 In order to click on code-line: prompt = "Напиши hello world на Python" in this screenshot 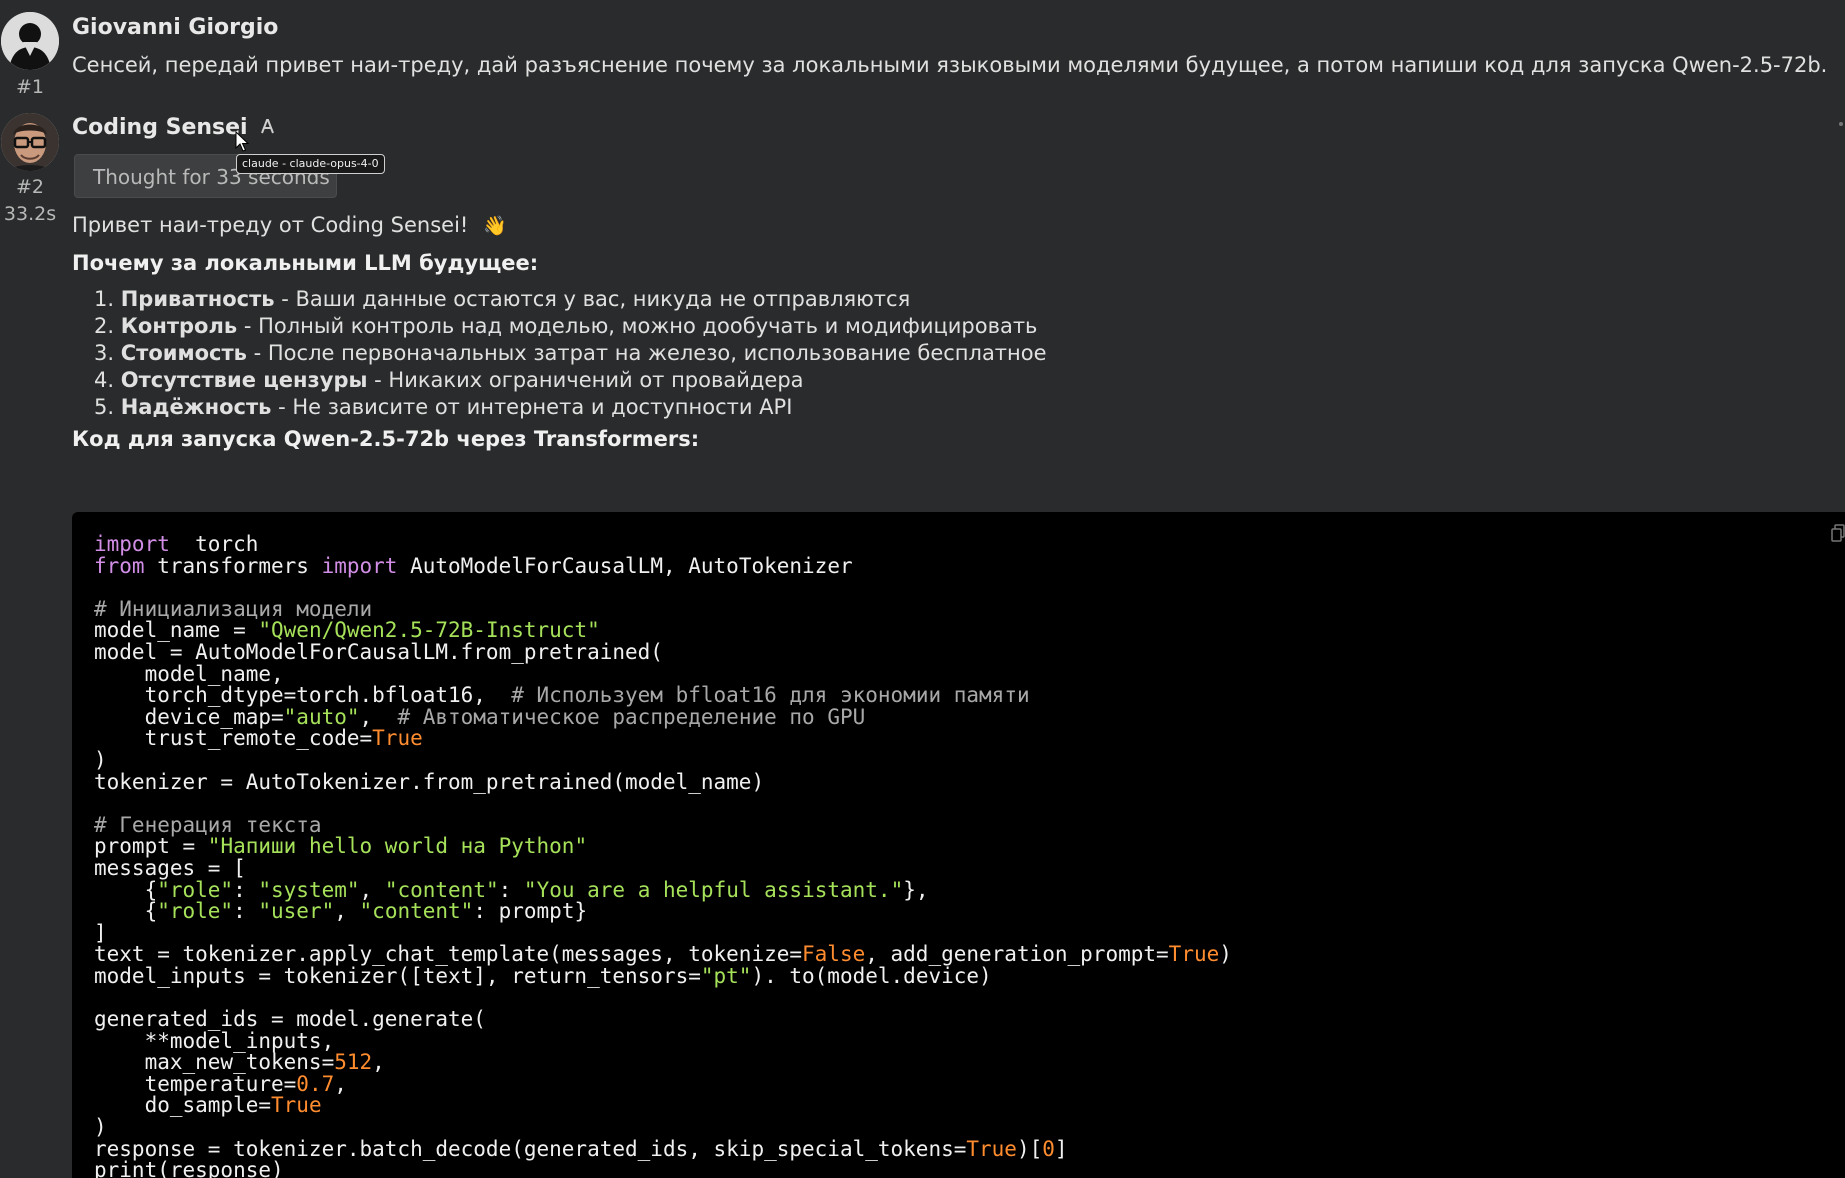, I will do `click(340, 846)`.